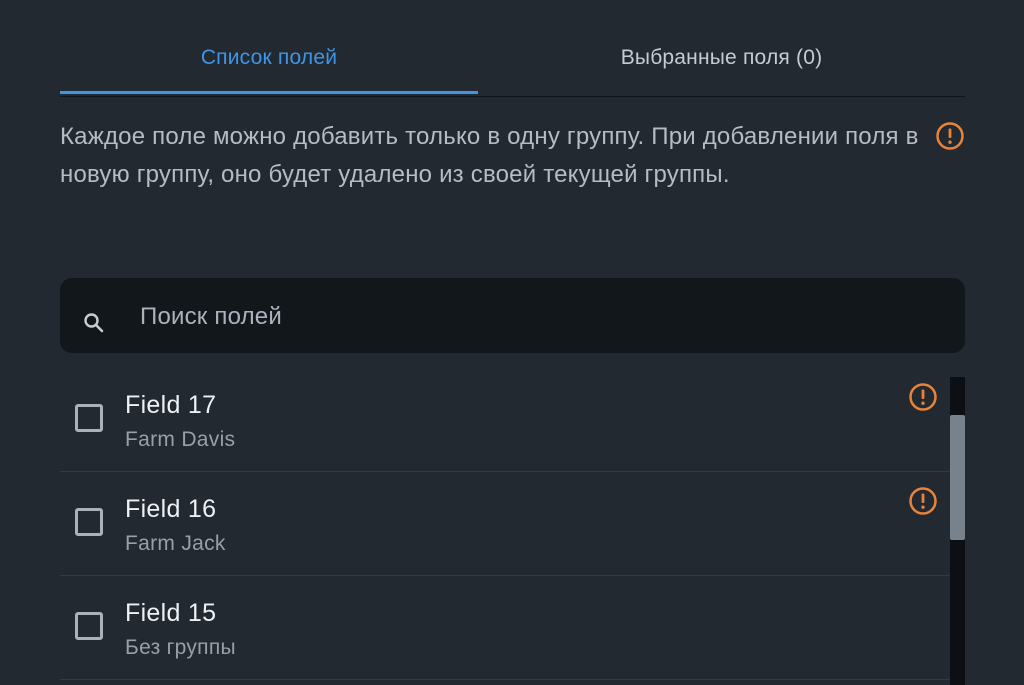 This screenshot has width=1024, height=685. I want to click on tab-selected-fields-label: Выбранные поля (0), so click(721, 57).